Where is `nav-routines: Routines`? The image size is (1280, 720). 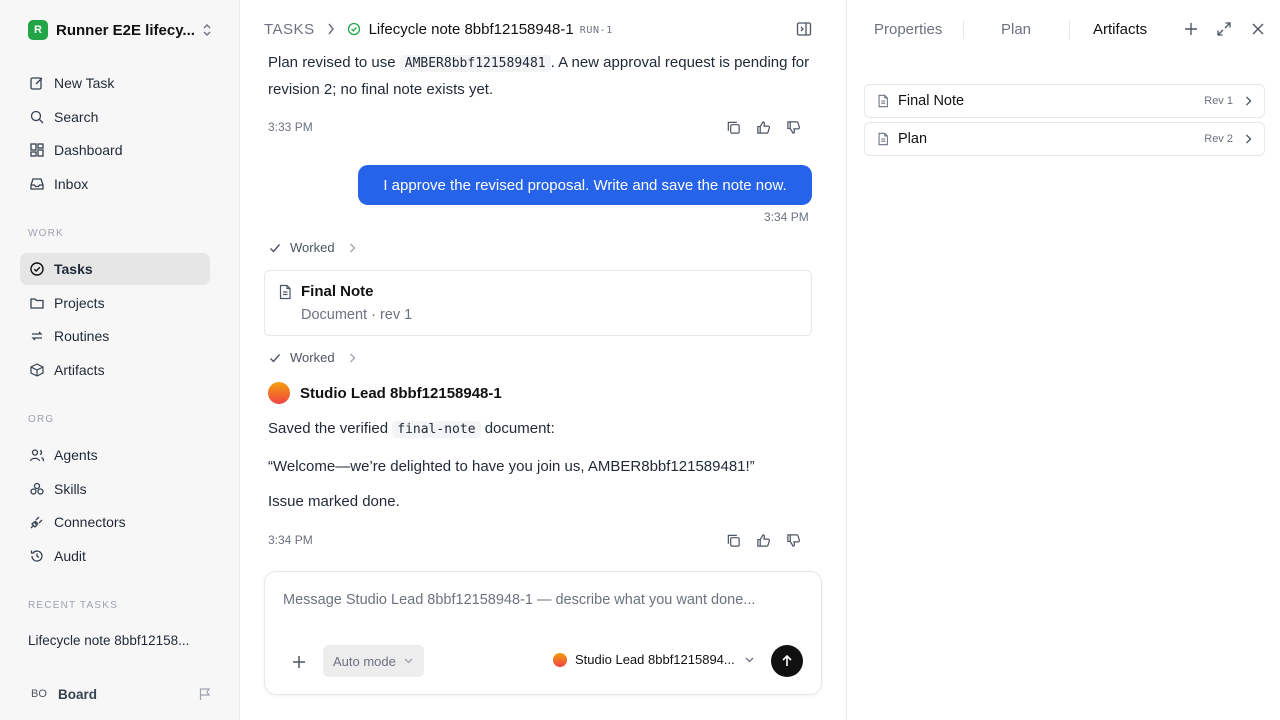 nav-routines: Routines is located at coordinates (115, 336).